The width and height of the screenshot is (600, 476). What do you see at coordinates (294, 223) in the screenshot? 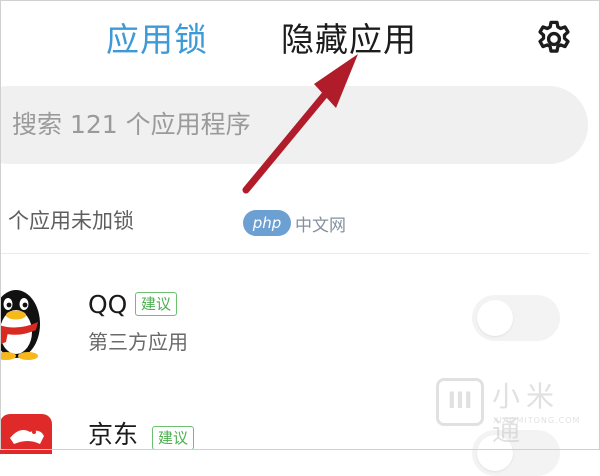
I see `php-watermark: php 中文网` at bounding box center [294, 223].